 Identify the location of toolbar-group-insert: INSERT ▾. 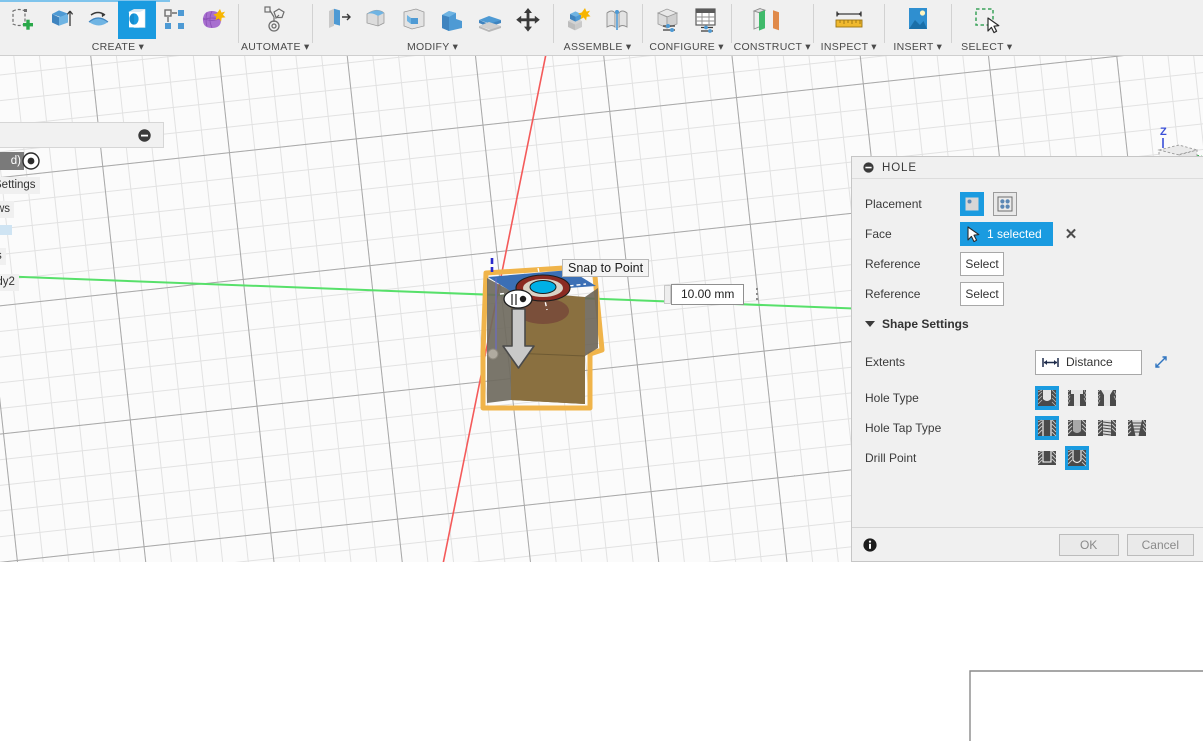
(918, 27).